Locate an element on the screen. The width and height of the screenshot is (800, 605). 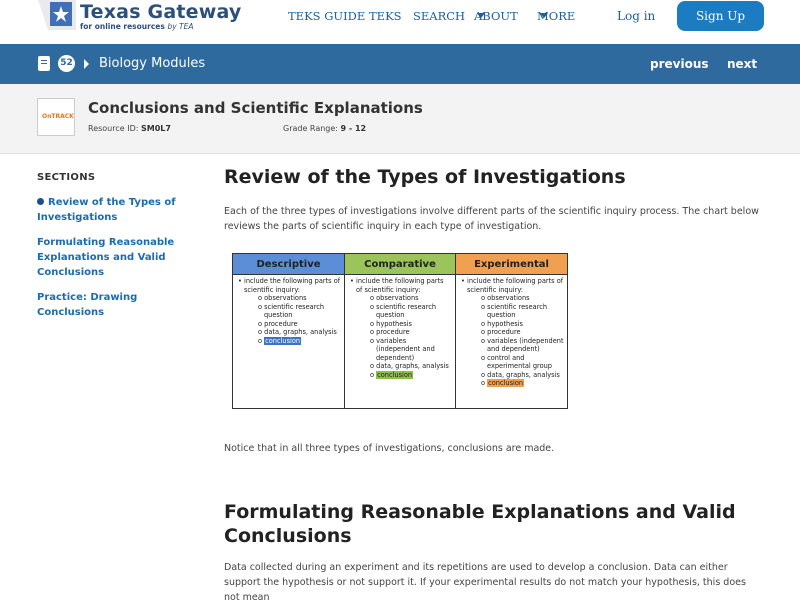
nav-more: MORE is located at coordinates (556, 16).